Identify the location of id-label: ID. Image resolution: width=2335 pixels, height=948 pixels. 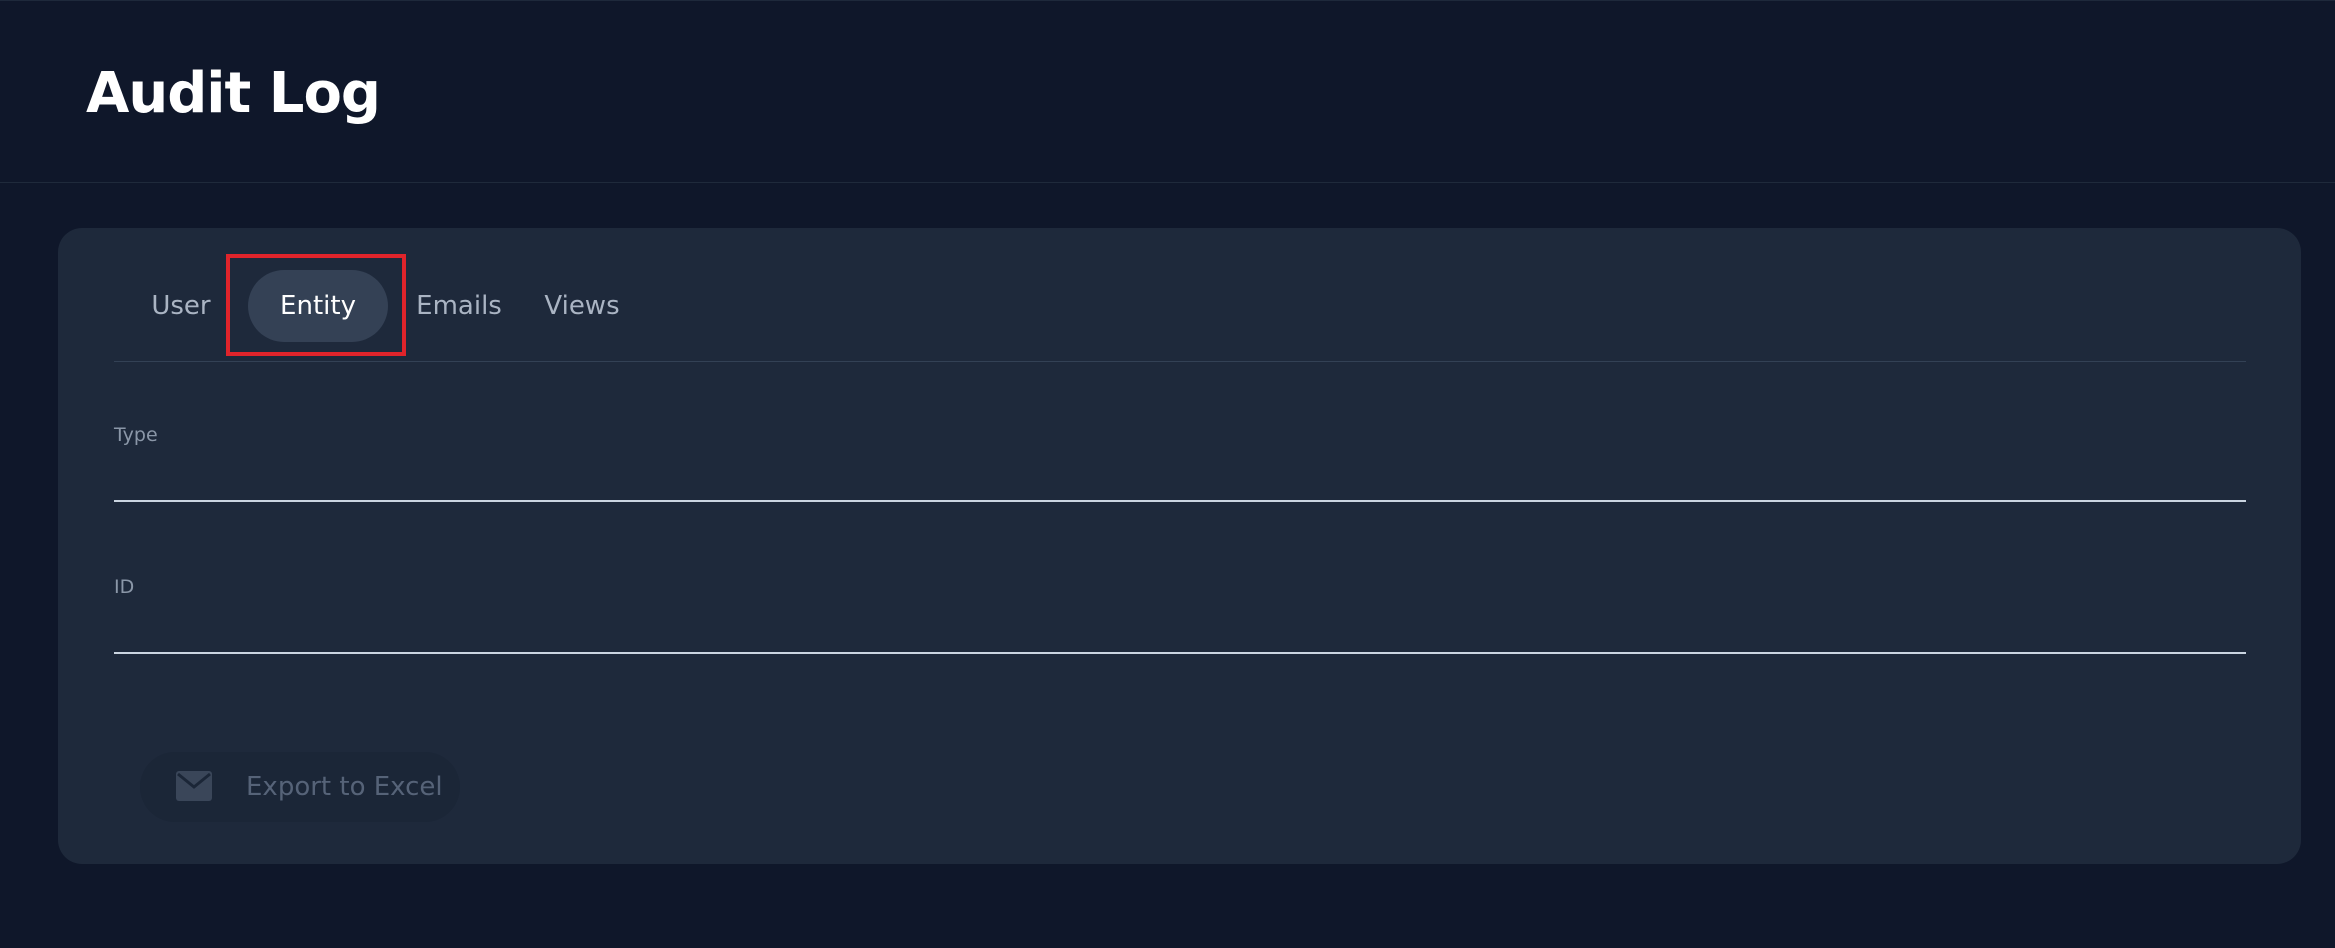
(124, 587).